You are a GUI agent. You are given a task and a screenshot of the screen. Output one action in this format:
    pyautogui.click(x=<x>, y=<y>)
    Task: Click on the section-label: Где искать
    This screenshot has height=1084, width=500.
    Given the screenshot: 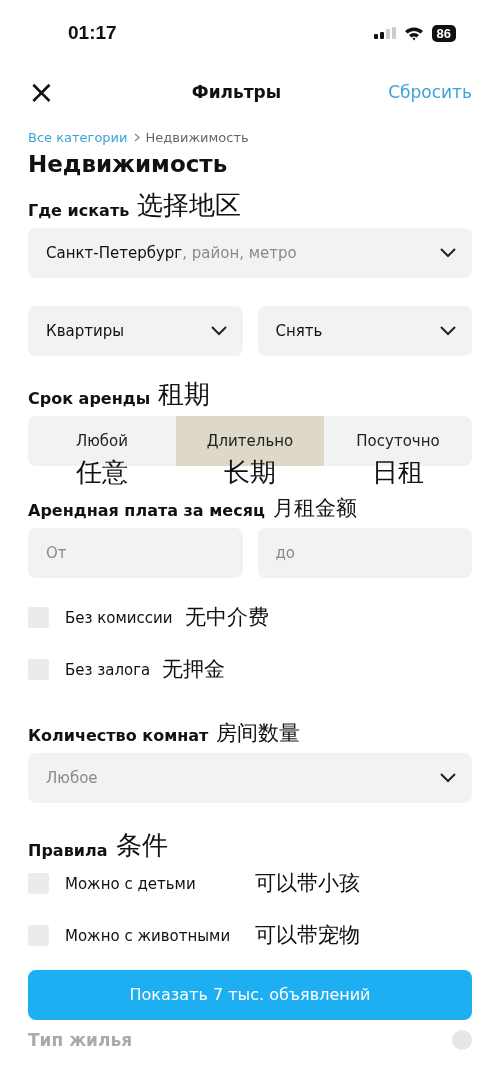 What is the action you would take?
    pyautogui.click(x=79, y=210)
    